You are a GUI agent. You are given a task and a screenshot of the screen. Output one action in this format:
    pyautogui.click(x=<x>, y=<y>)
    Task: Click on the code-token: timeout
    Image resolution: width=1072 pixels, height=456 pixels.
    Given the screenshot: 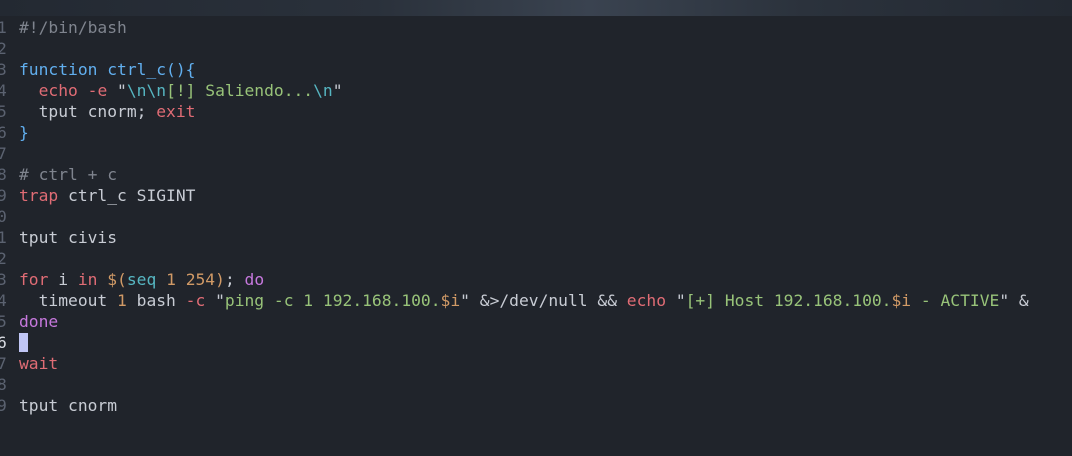 What is the action you would take?
    pyautogui.click(x=68, y=300)
    